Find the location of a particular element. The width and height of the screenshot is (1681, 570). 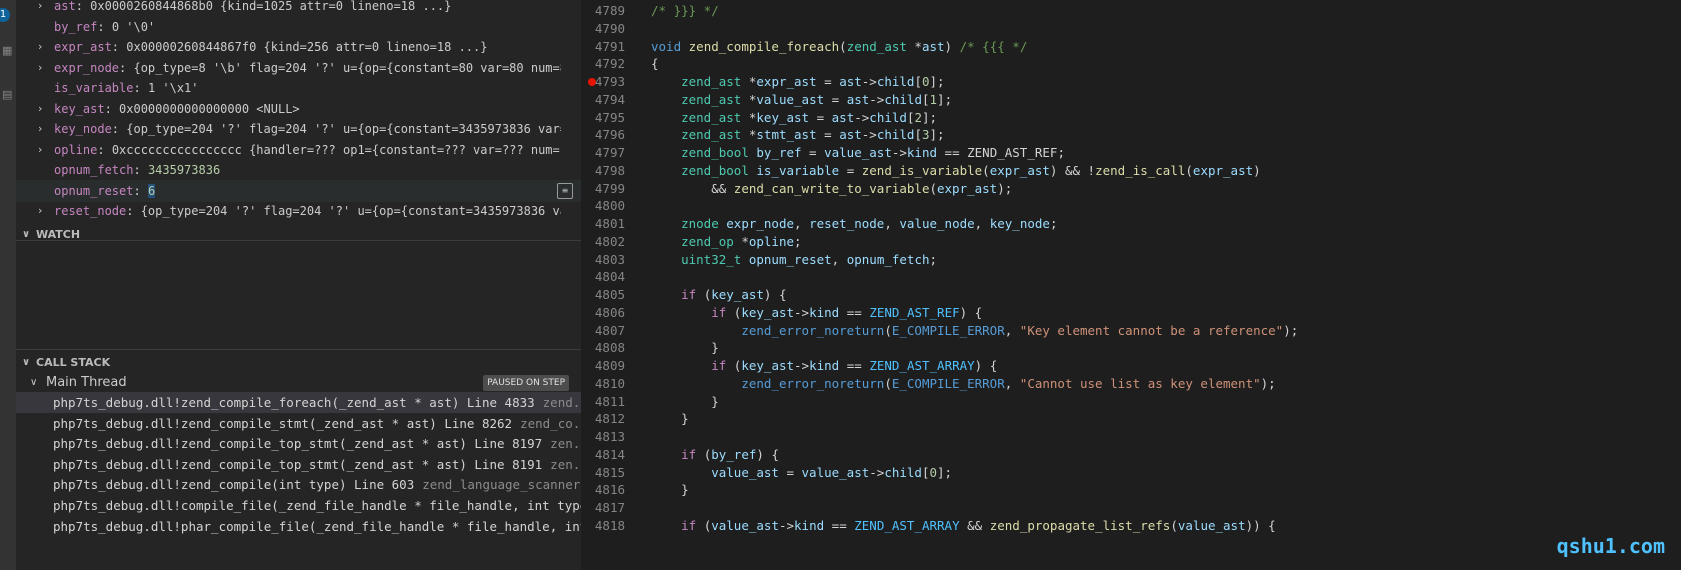

line-number: 4794 is located at coordinates (609, 99).